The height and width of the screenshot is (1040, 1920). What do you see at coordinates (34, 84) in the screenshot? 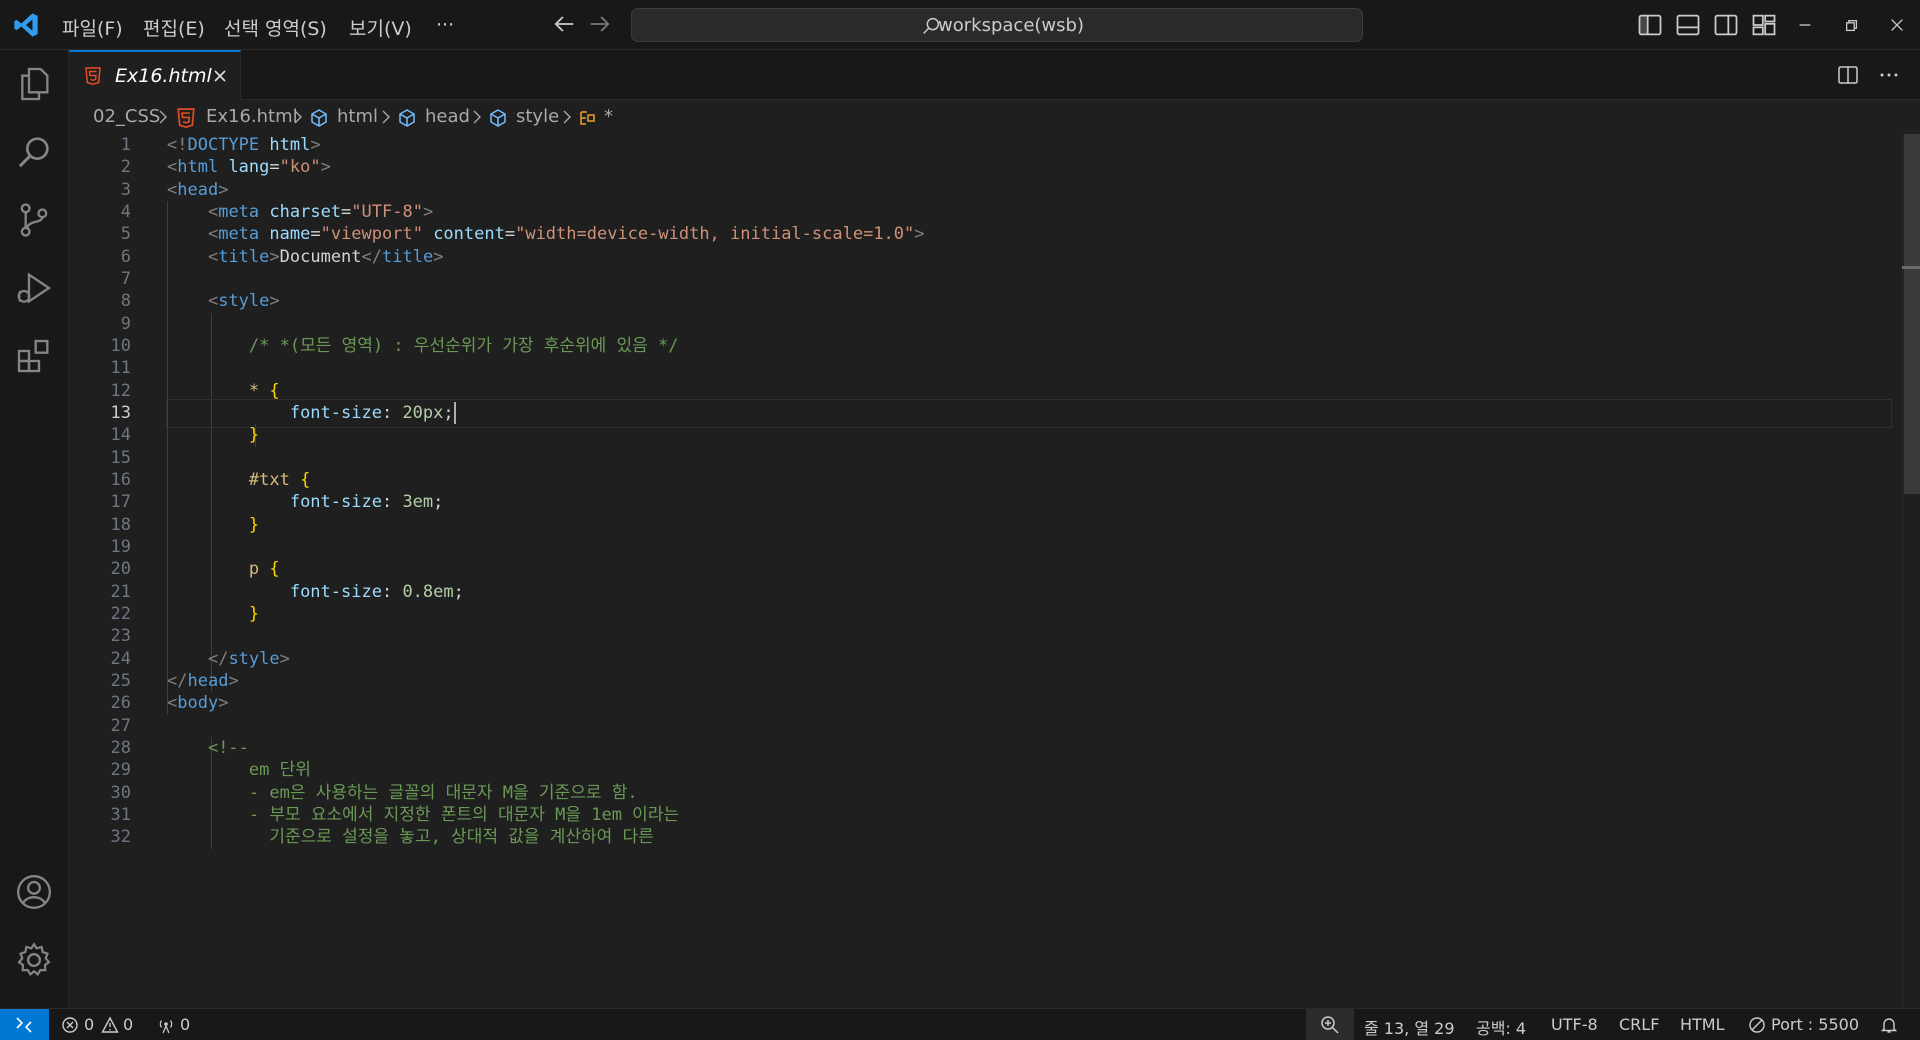
I see `explorer-icon` at bounding box center [34, 84].